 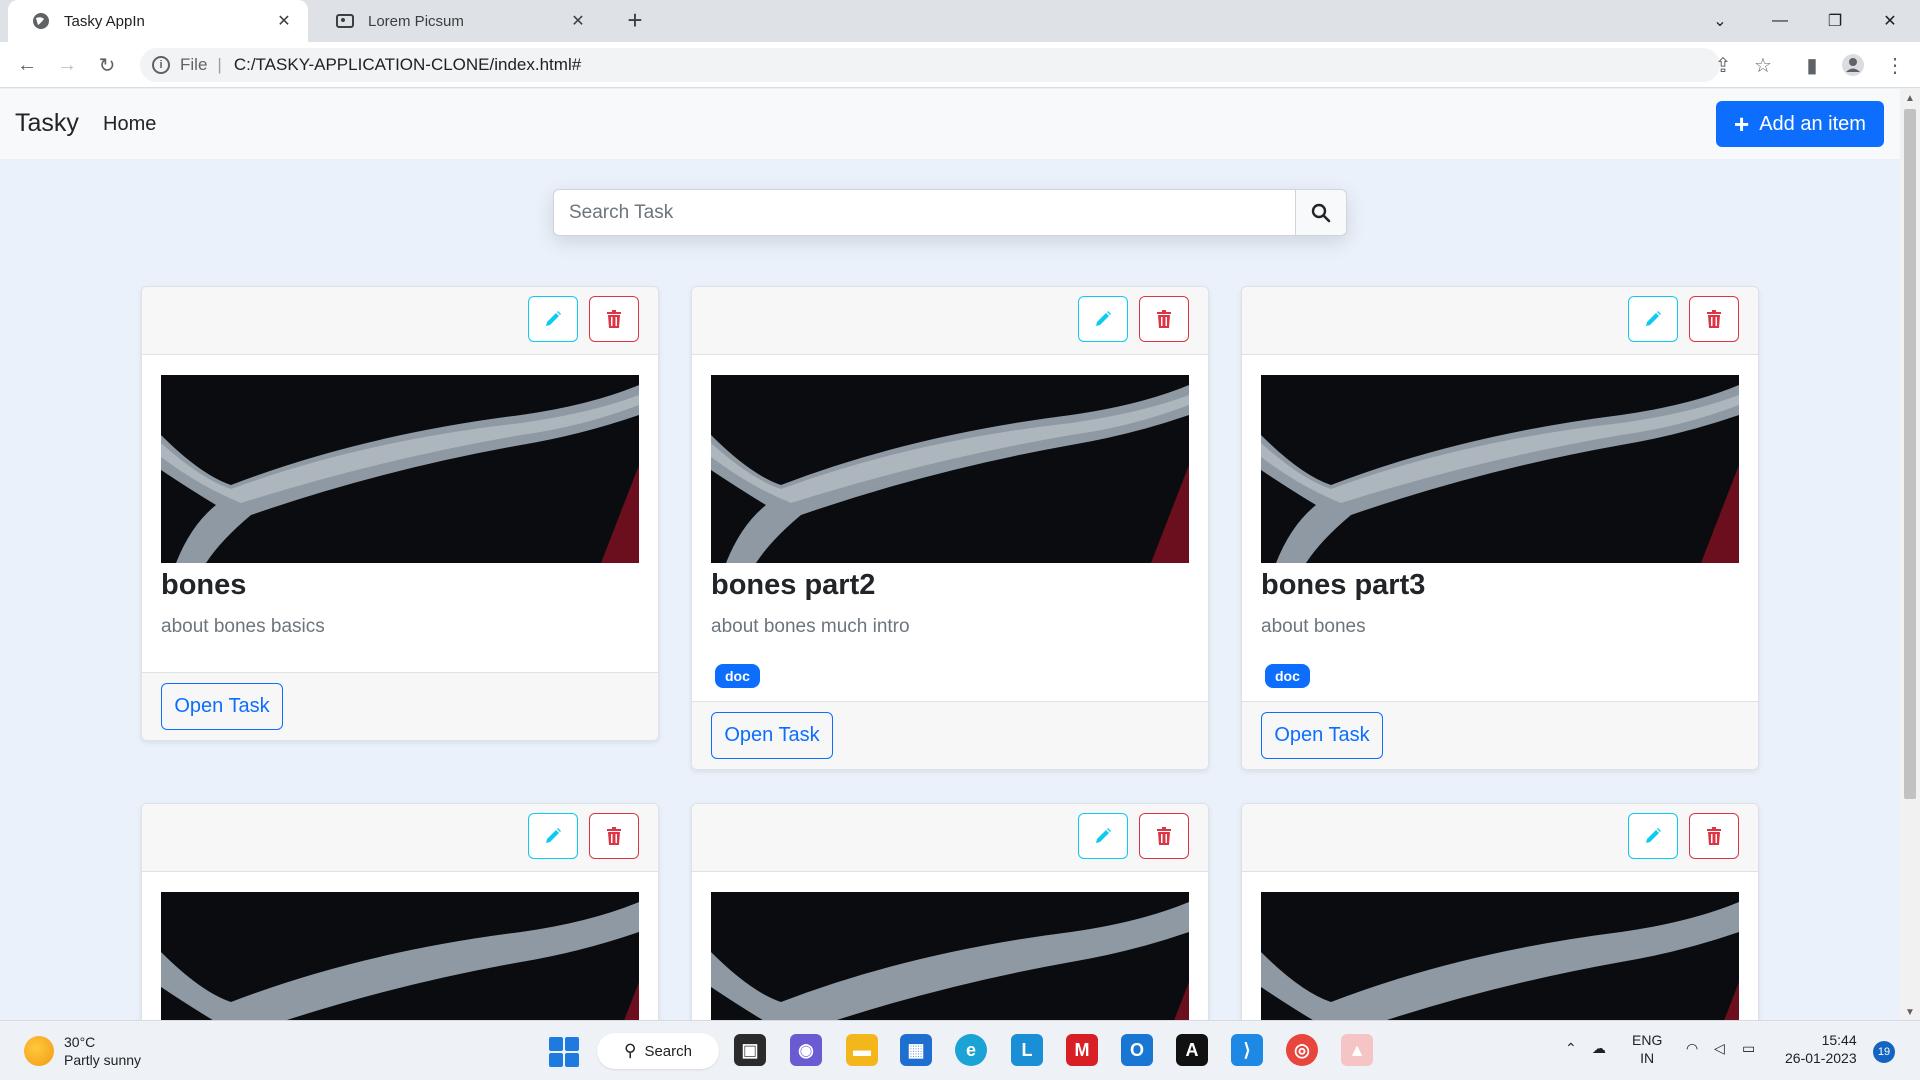 I want to click on window-close-icon: ✕, so click(x=1890, y=21).